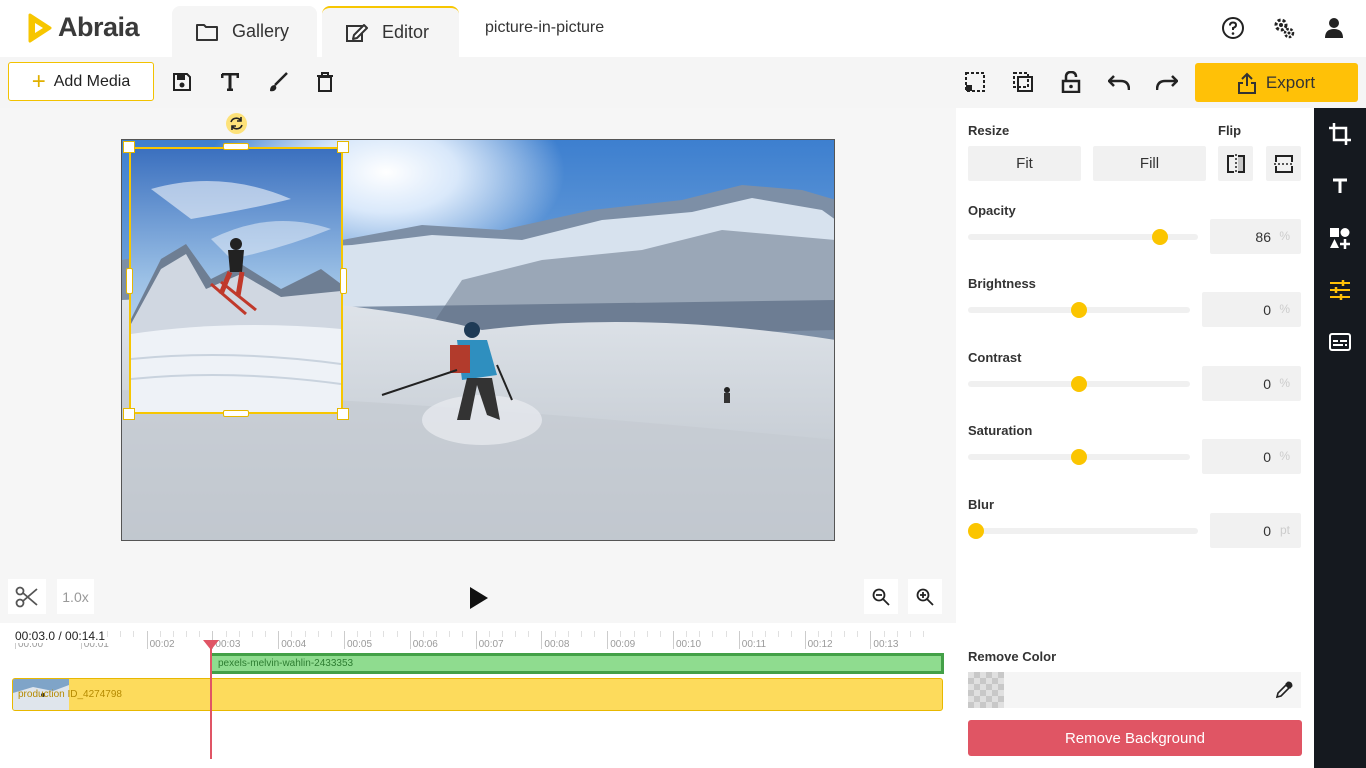 The height and width of the screenshot is (768, 1366). What do you see at coordinates (491, 644) in the screenshot?
I see `ruler-tick-label: 00:07` at bounding box center [491, 644].